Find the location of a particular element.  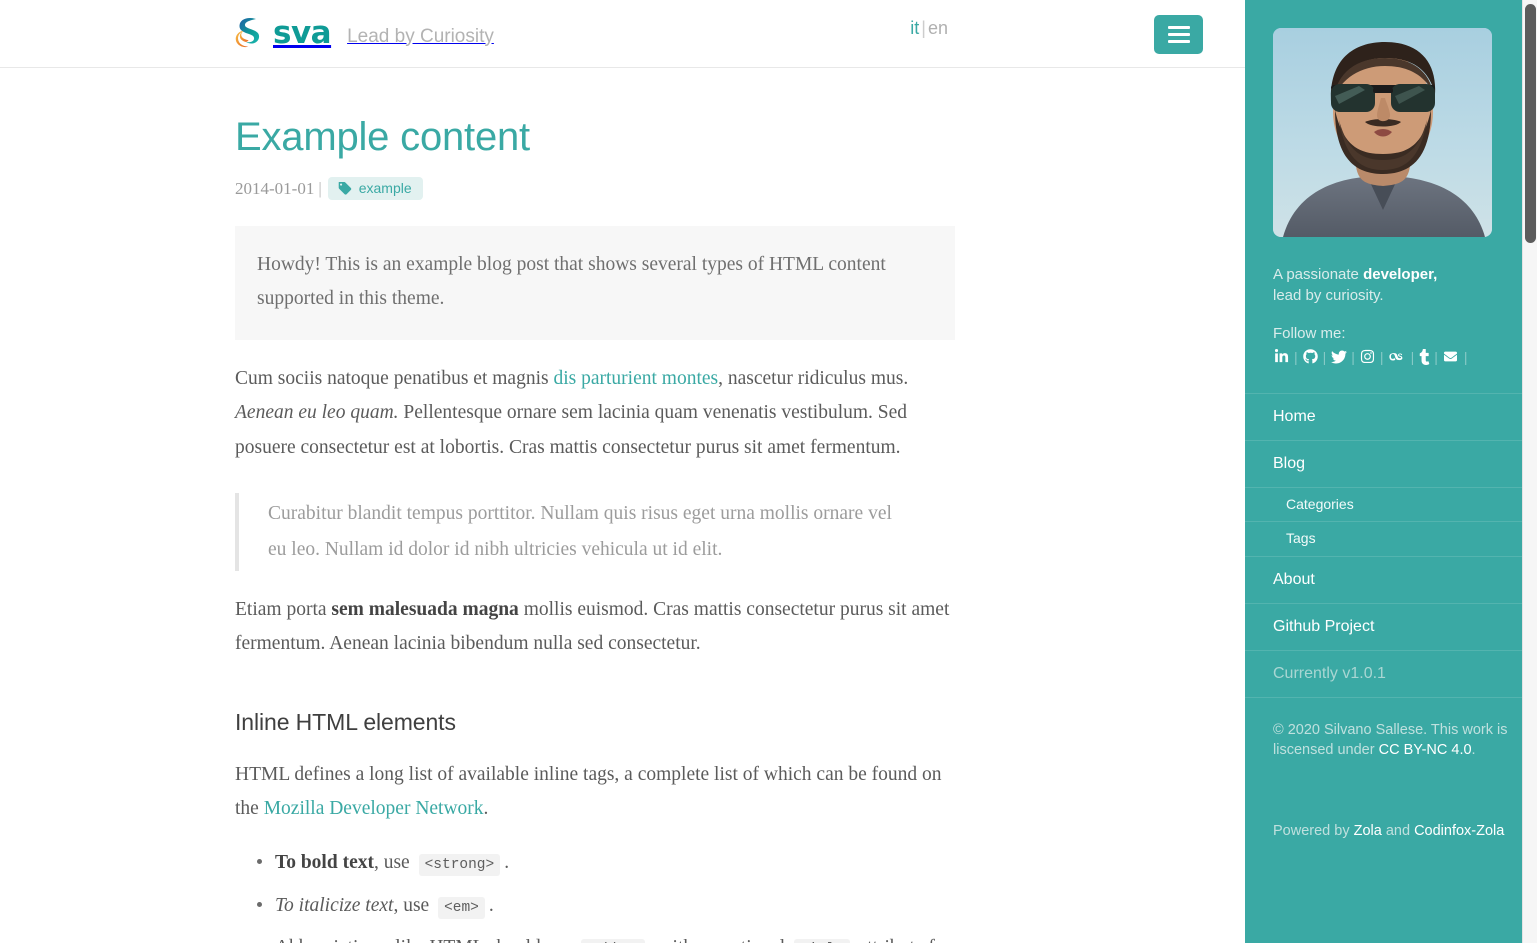

section-heading-inline-html: Inline HTML elements is located at coordinates (345, 722).